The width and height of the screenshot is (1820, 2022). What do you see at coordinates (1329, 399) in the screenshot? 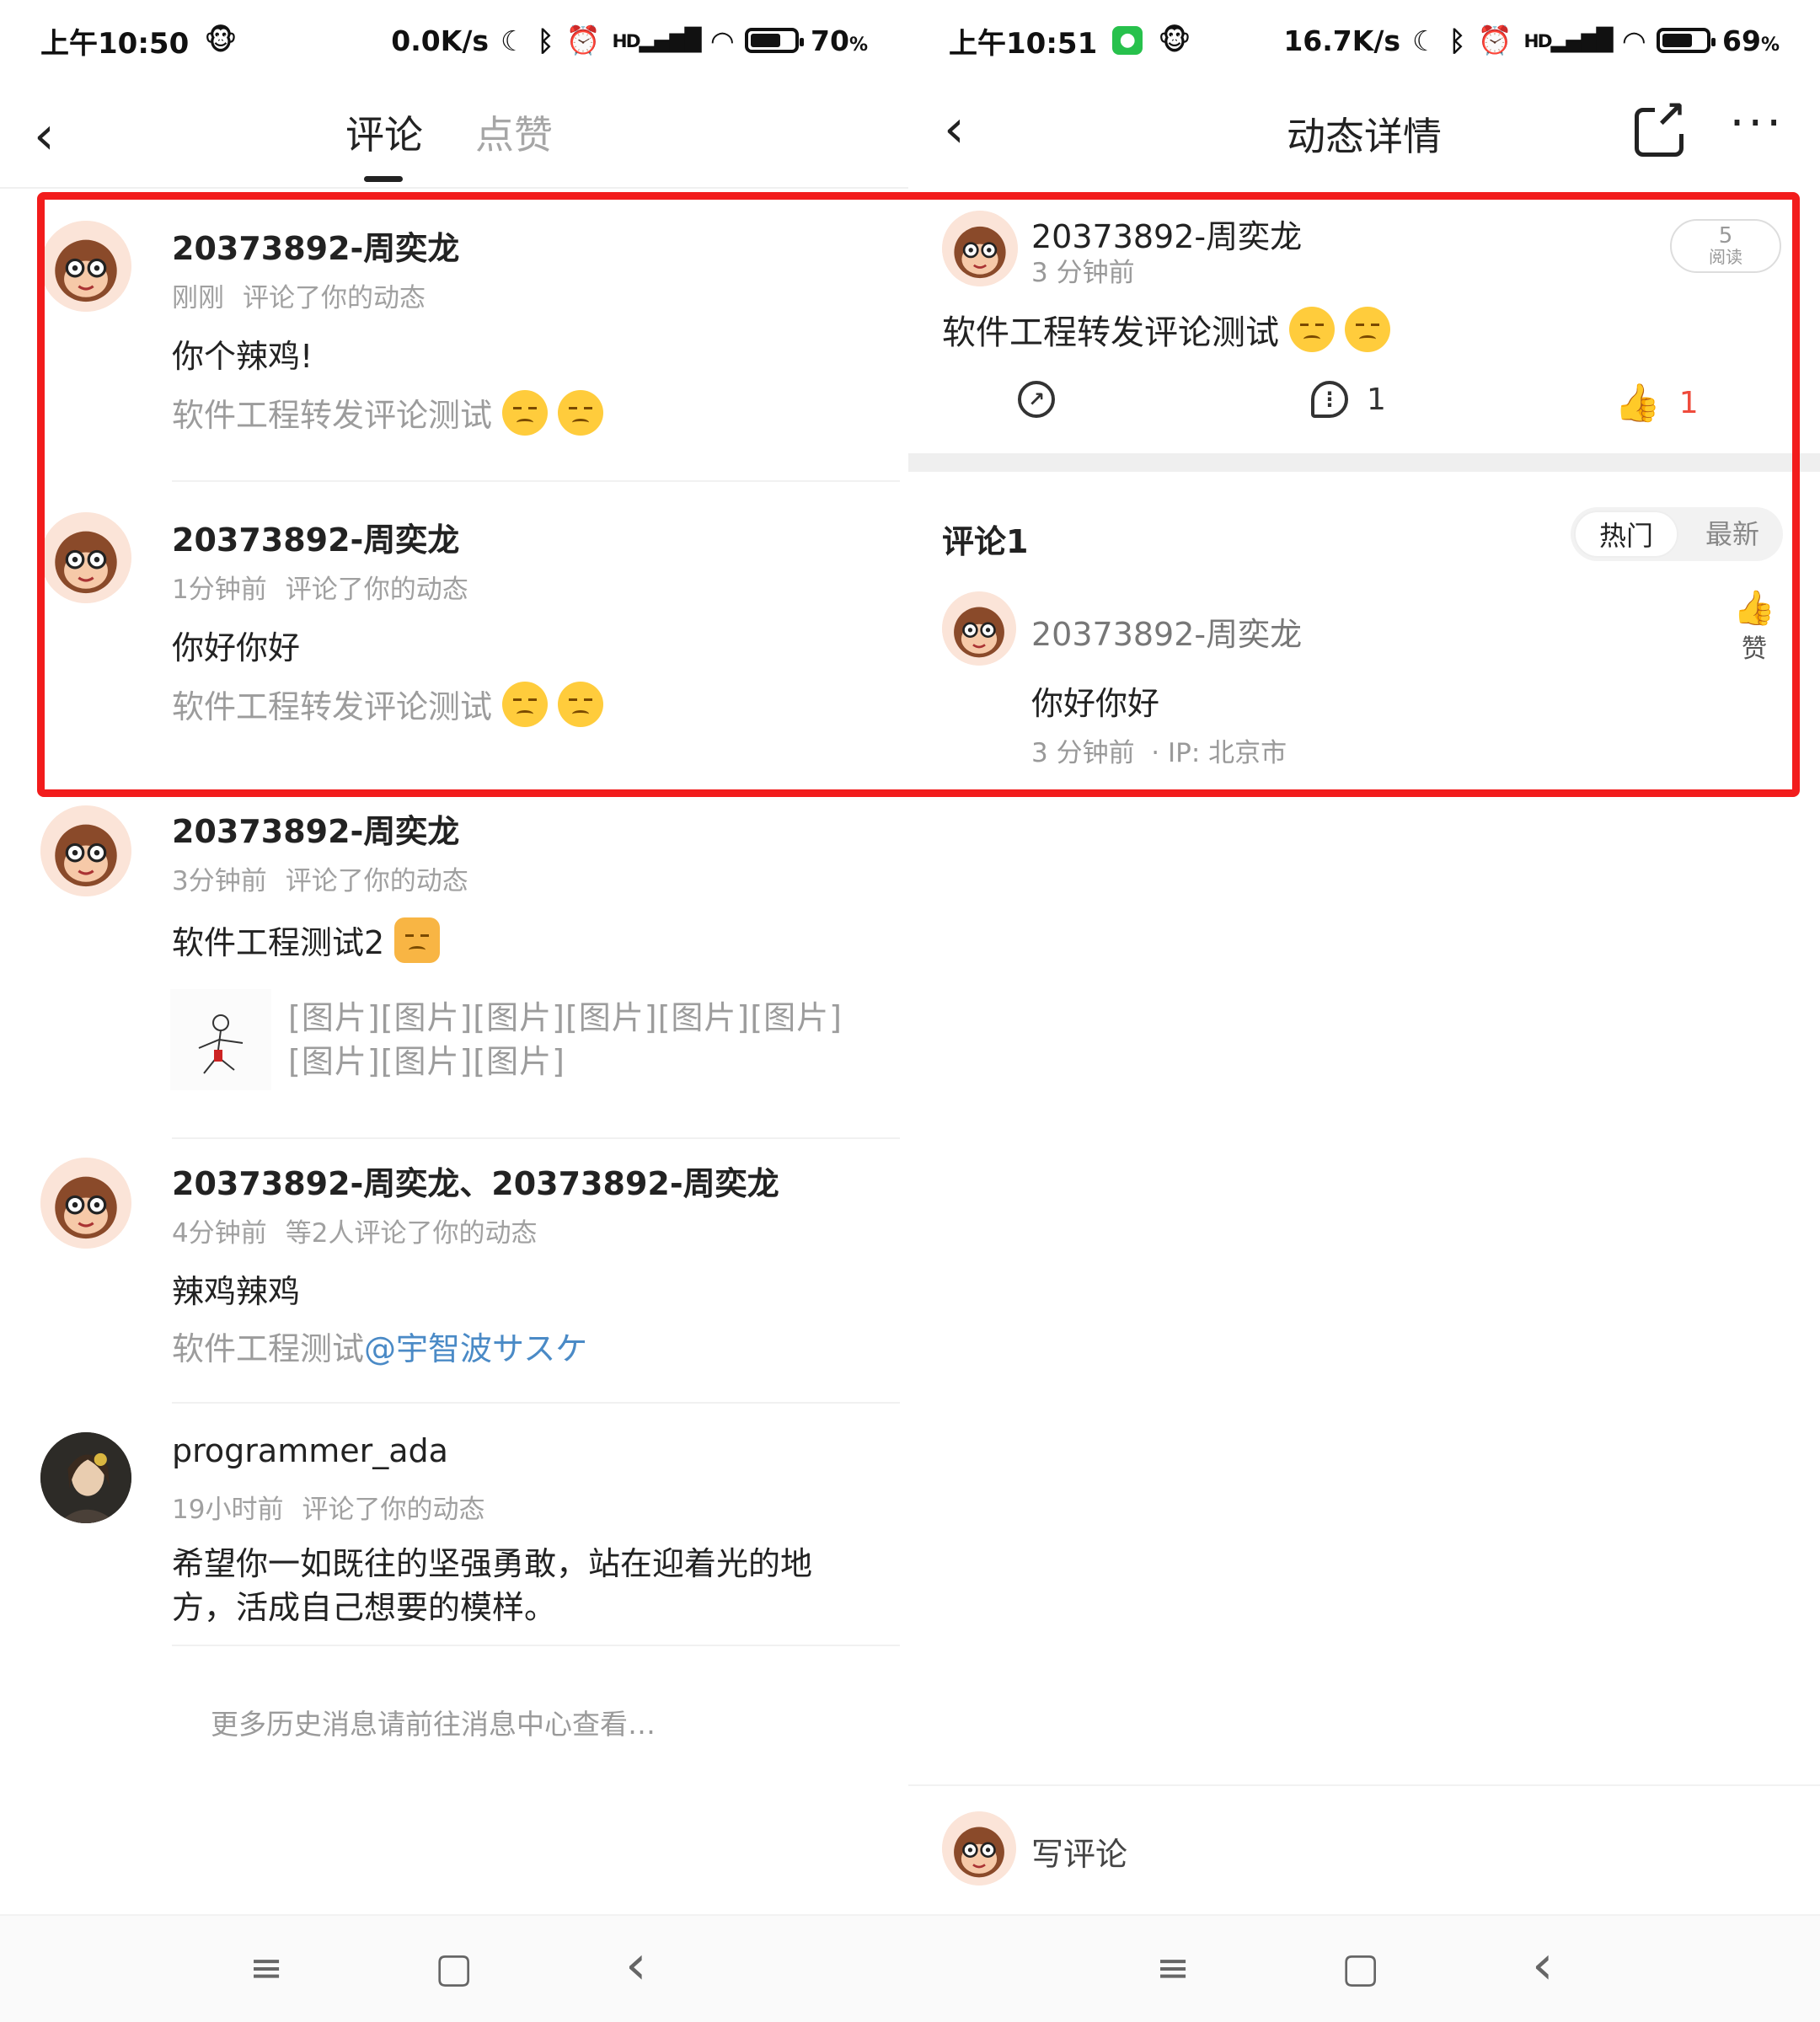
I see `comment-icon: ⋮` at bounding box center [1329, 399].